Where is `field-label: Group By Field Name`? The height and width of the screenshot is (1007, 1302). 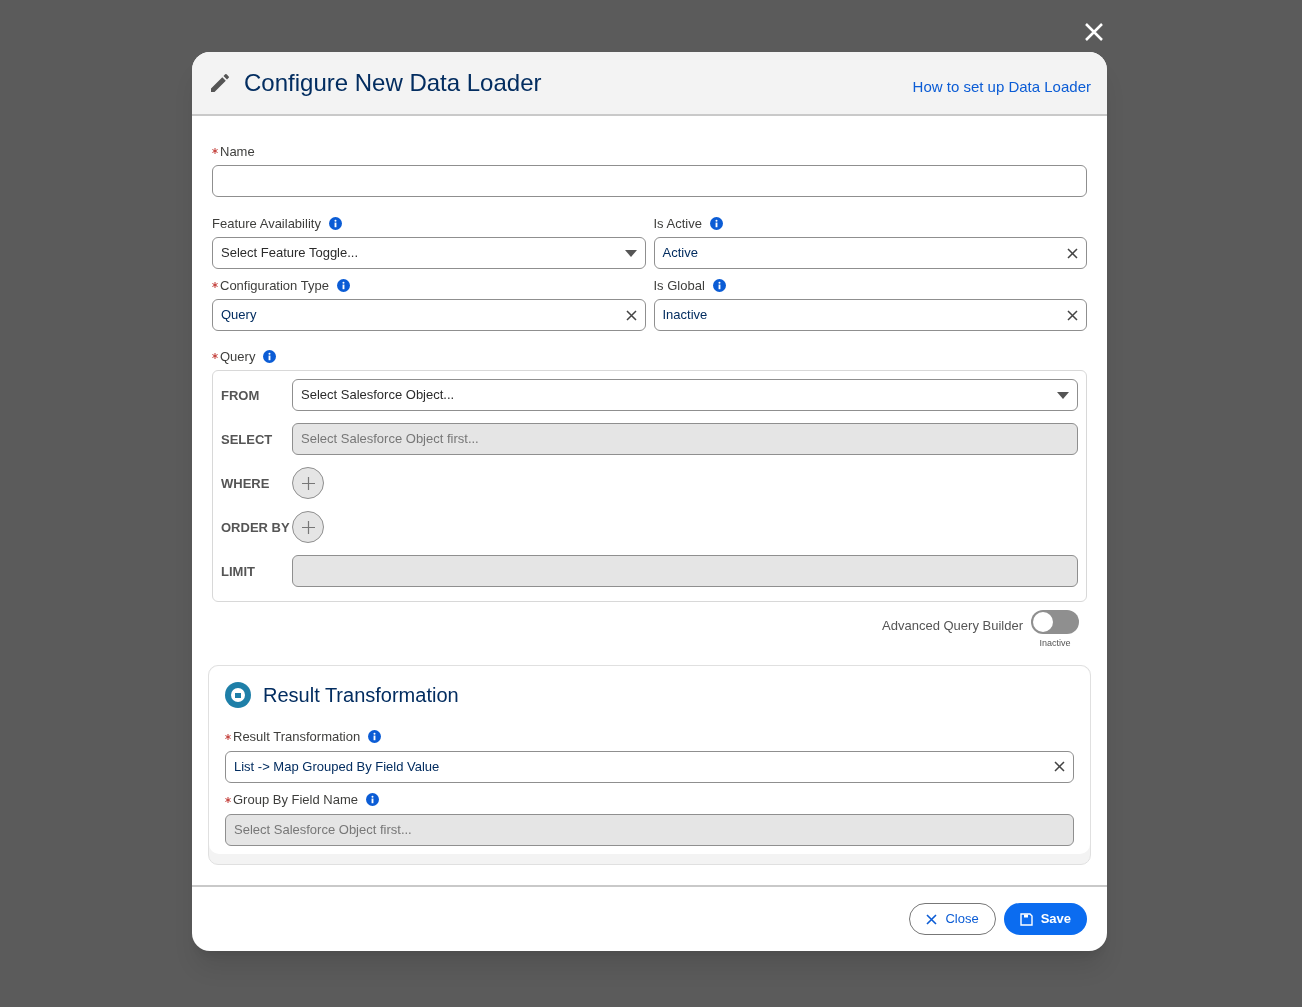
field-label: Group By Field Name is located at coordinates (295, 799).